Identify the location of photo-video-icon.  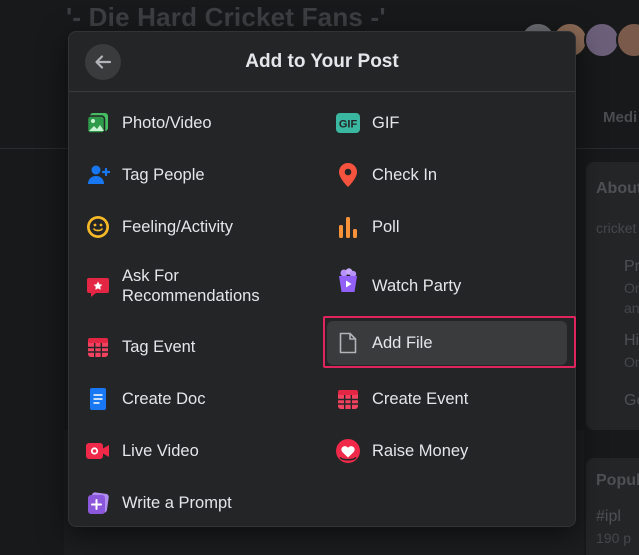
(98, 123).